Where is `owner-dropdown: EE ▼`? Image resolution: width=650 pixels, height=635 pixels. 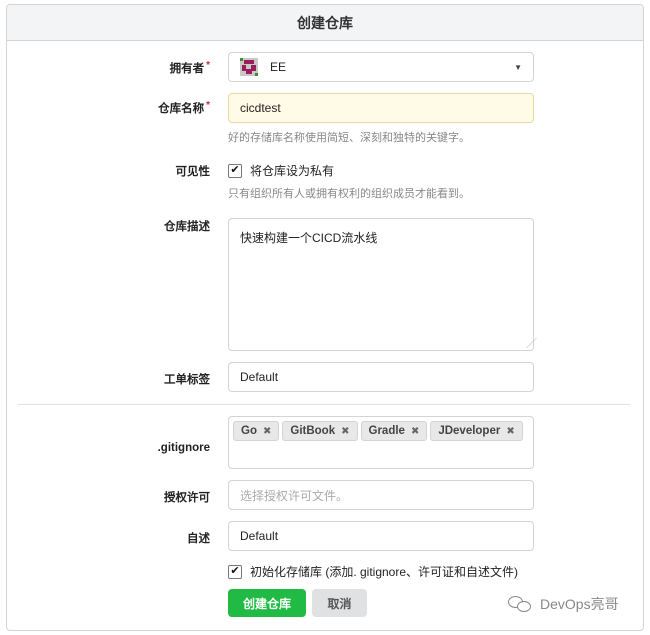 owner-dropdown: EE ▼ is located at coordinates (381, 67).